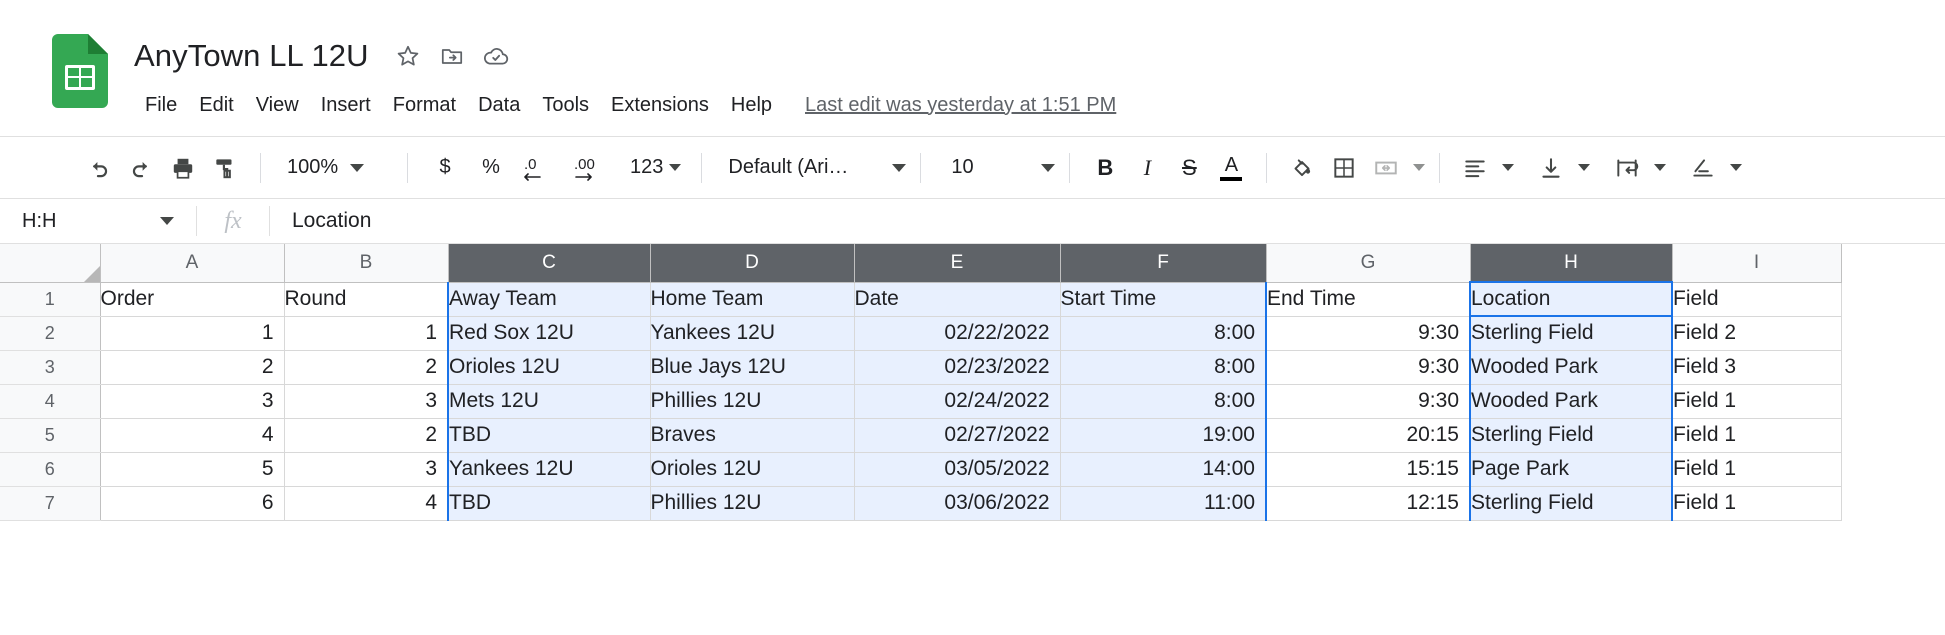  What do you see at coordinates (424, 105) in the screenshot?
I see `menu-item-format: Format` at bounding box center [424, 105].